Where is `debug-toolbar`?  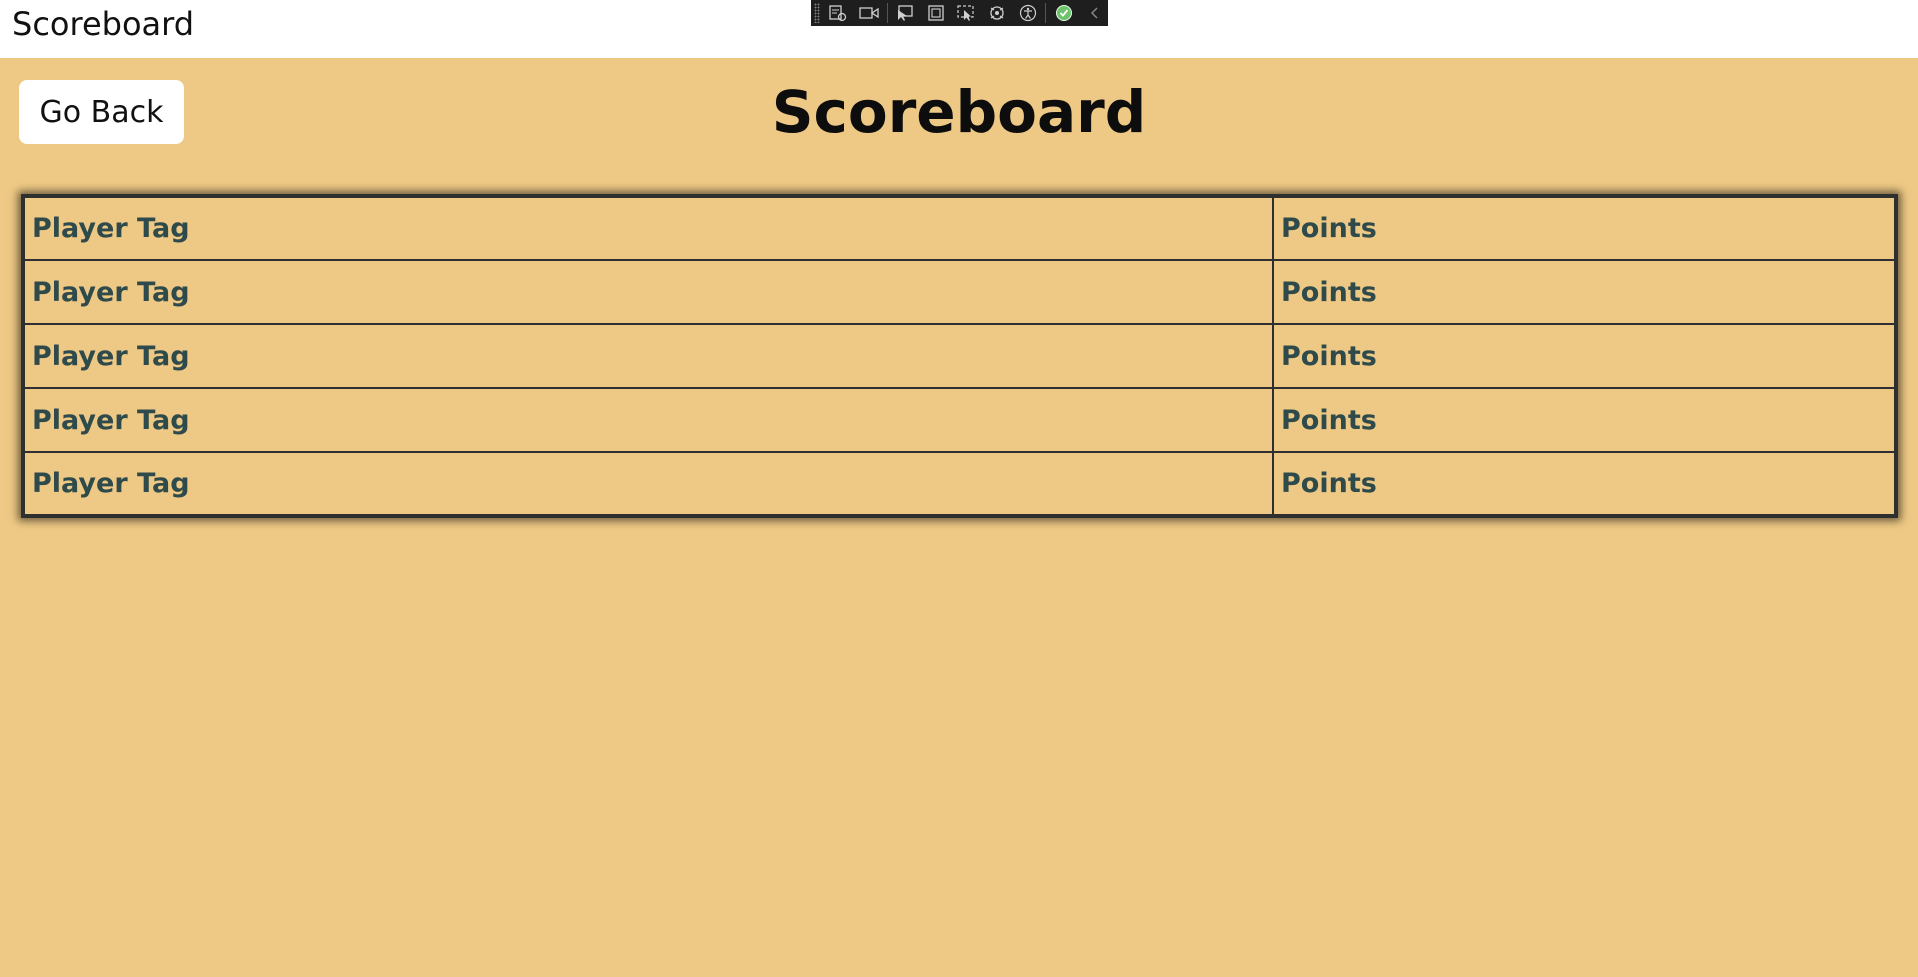
debug-toolbar is located at coordinates (959, 13).